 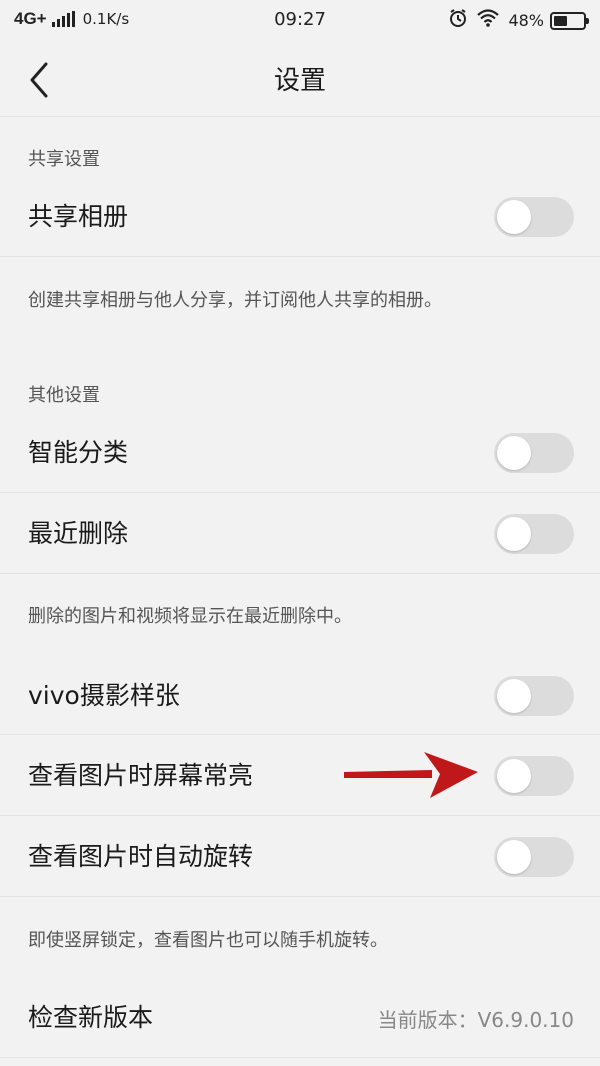 I want to click on check-update-label: 检查新版本, so click(x=91, y=1017).